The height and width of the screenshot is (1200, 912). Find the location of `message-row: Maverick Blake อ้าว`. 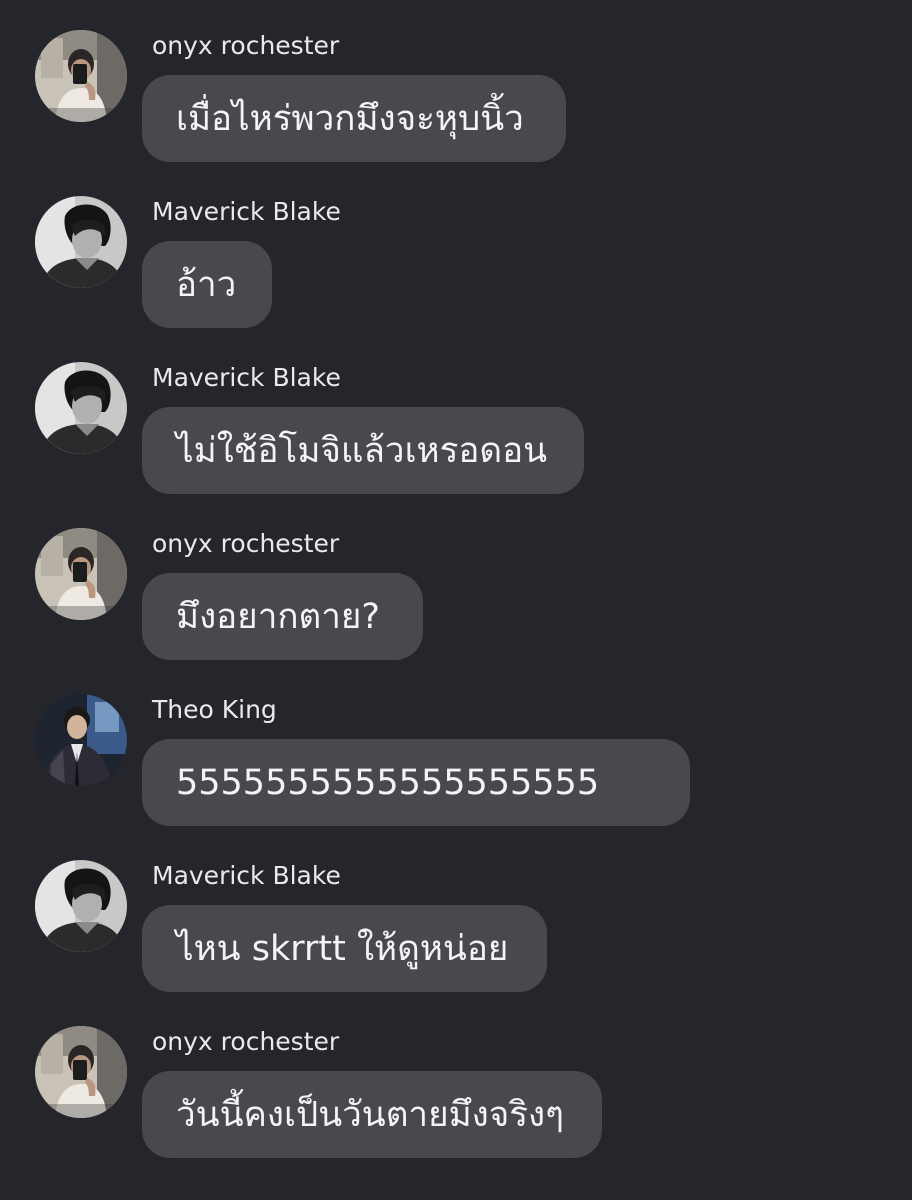

message-row: Maverick Blake อ้าว is located at coordinates (456, 249).